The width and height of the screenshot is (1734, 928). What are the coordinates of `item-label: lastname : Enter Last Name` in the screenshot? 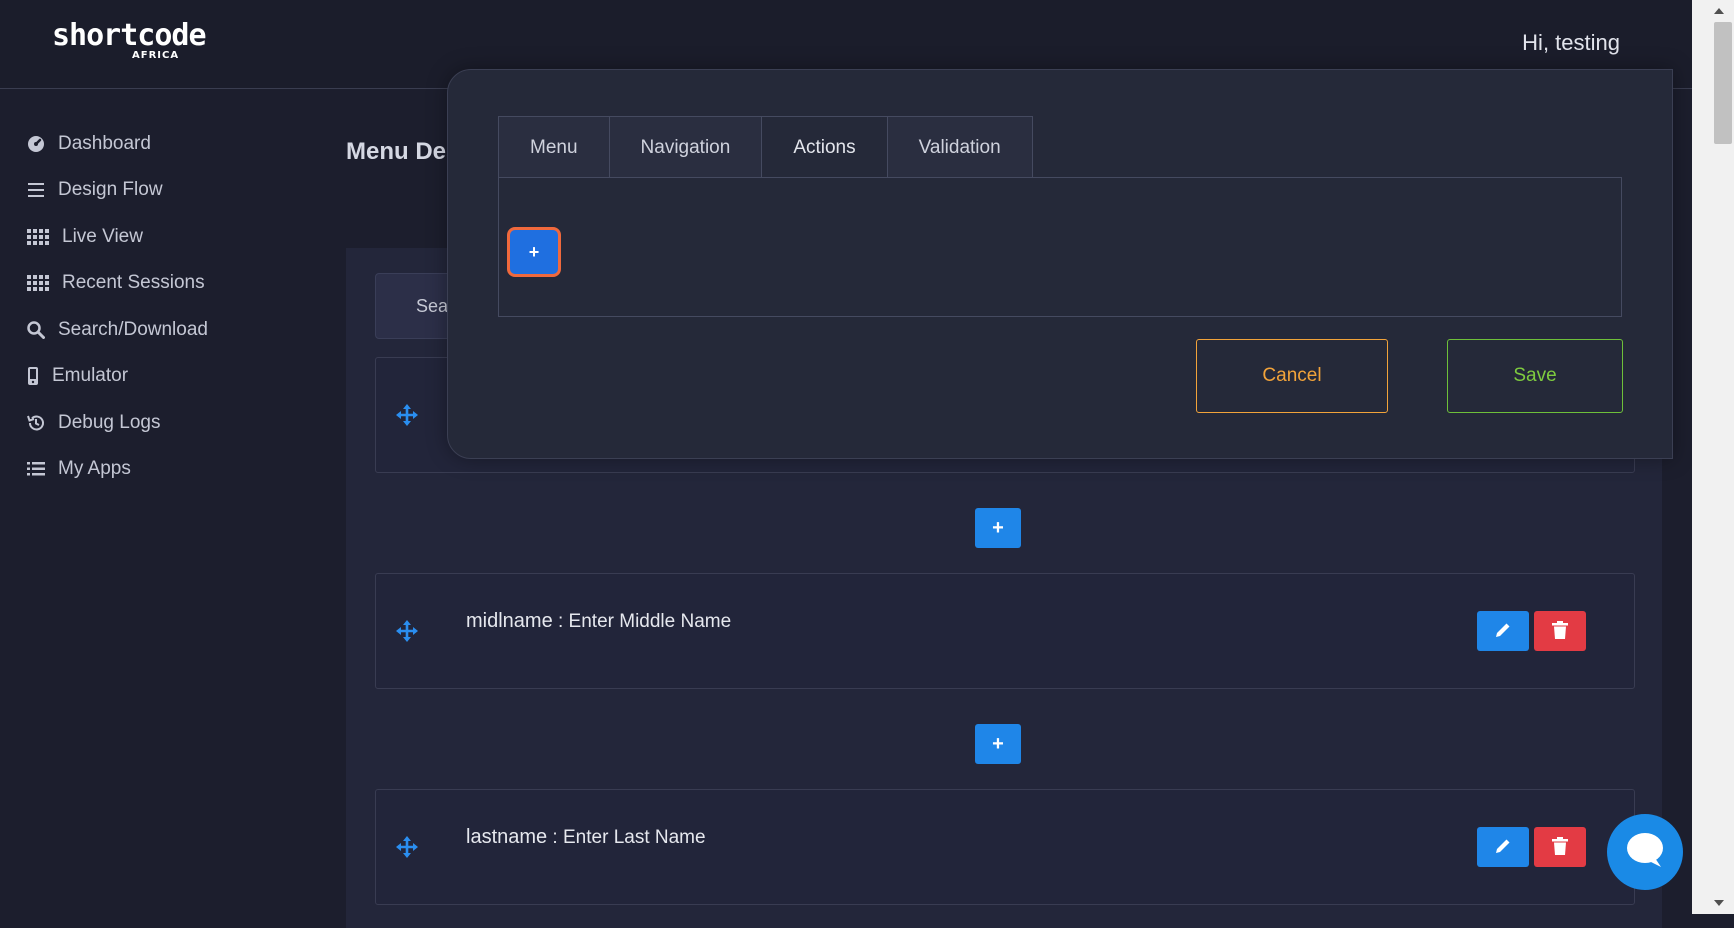 It's located at (586, 837).